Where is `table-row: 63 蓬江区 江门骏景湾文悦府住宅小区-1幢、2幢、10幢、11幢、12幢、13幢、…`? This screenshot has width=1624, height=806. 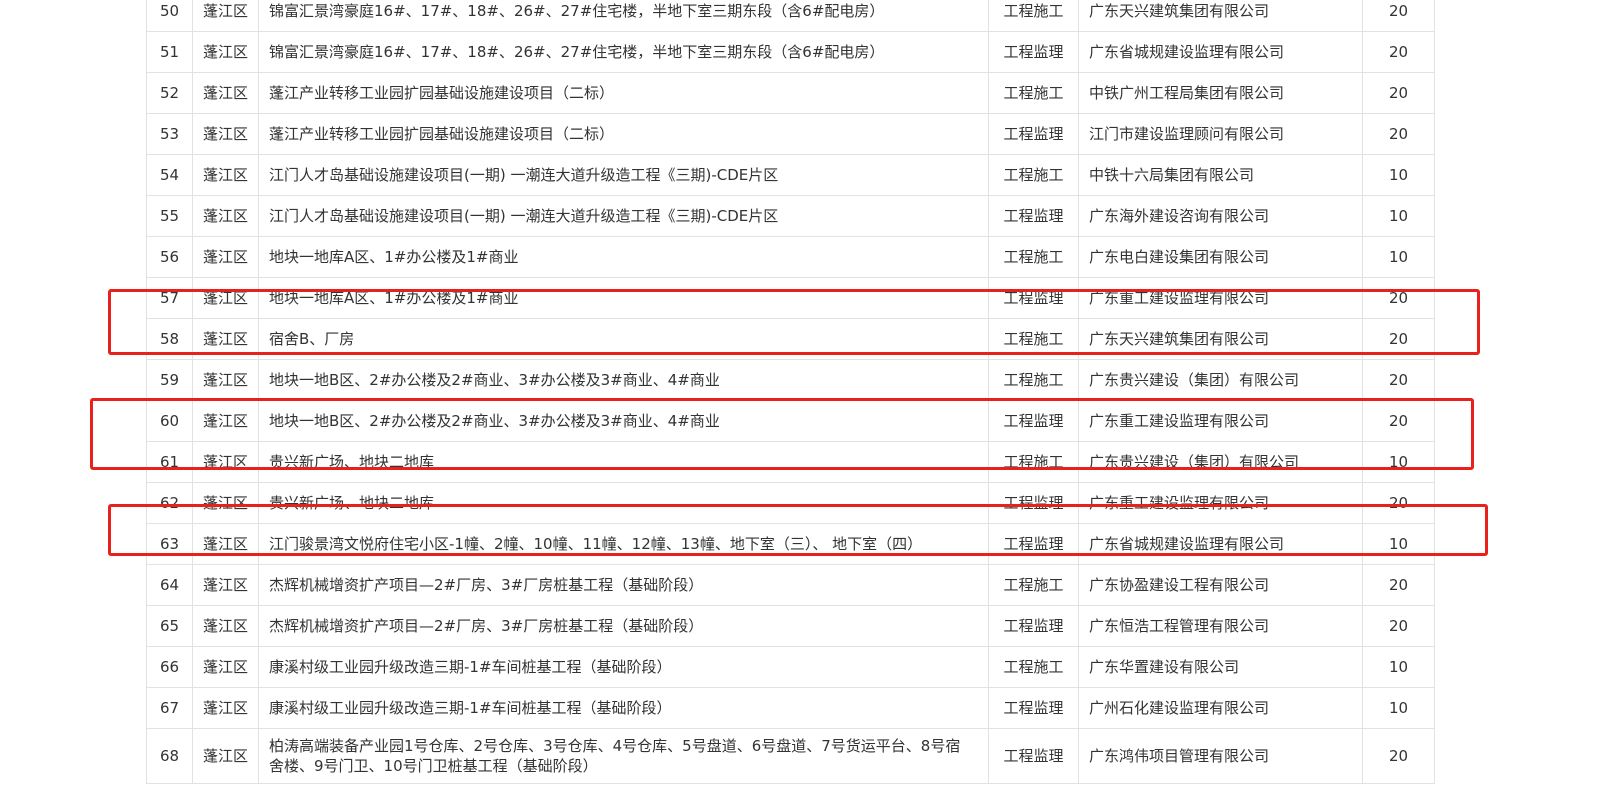 table-row: 63 蓬江区 江门骏景湾文悦府住宅小区-1幢、2幢、10幢、11幢、12幢、13幢、… is located at coordinates (790, 544).